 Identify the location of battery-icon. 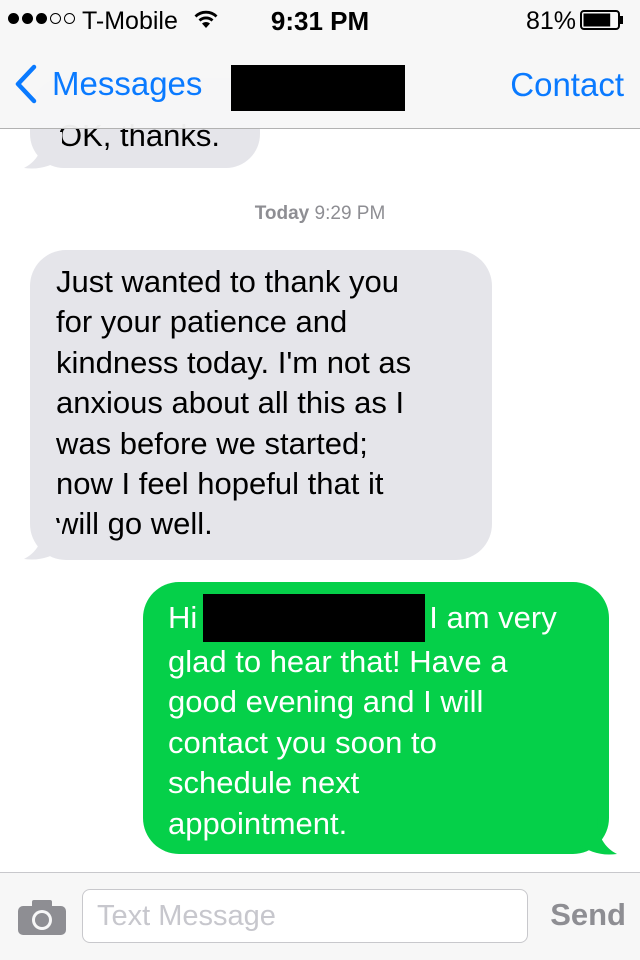
(601, 20).